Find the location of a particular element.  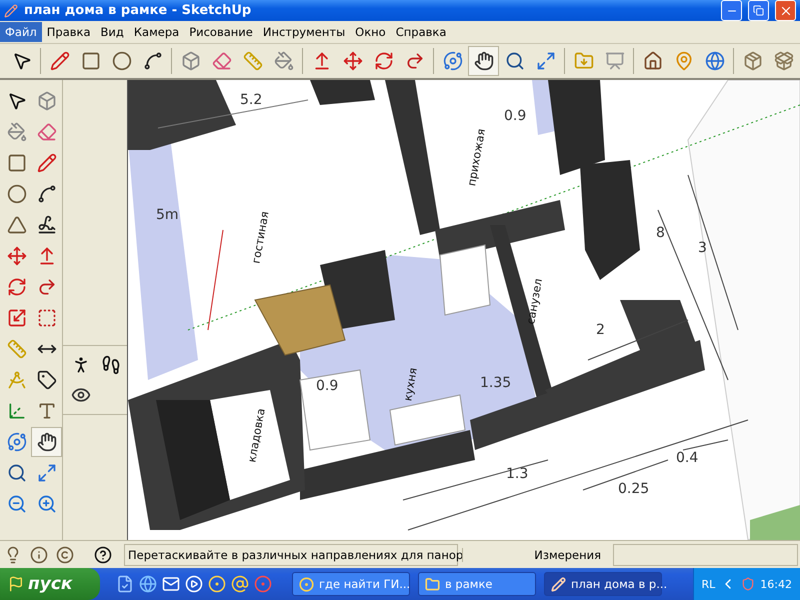

menu-item: Вид is located at coordinates (112, 32).